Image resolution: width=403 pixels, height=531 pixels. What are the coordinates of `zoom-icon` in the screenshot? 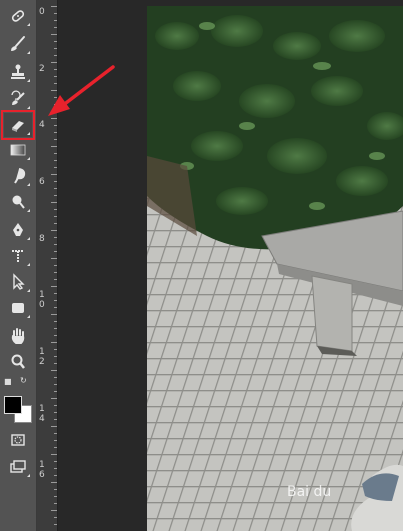 It's located at (18, 361).